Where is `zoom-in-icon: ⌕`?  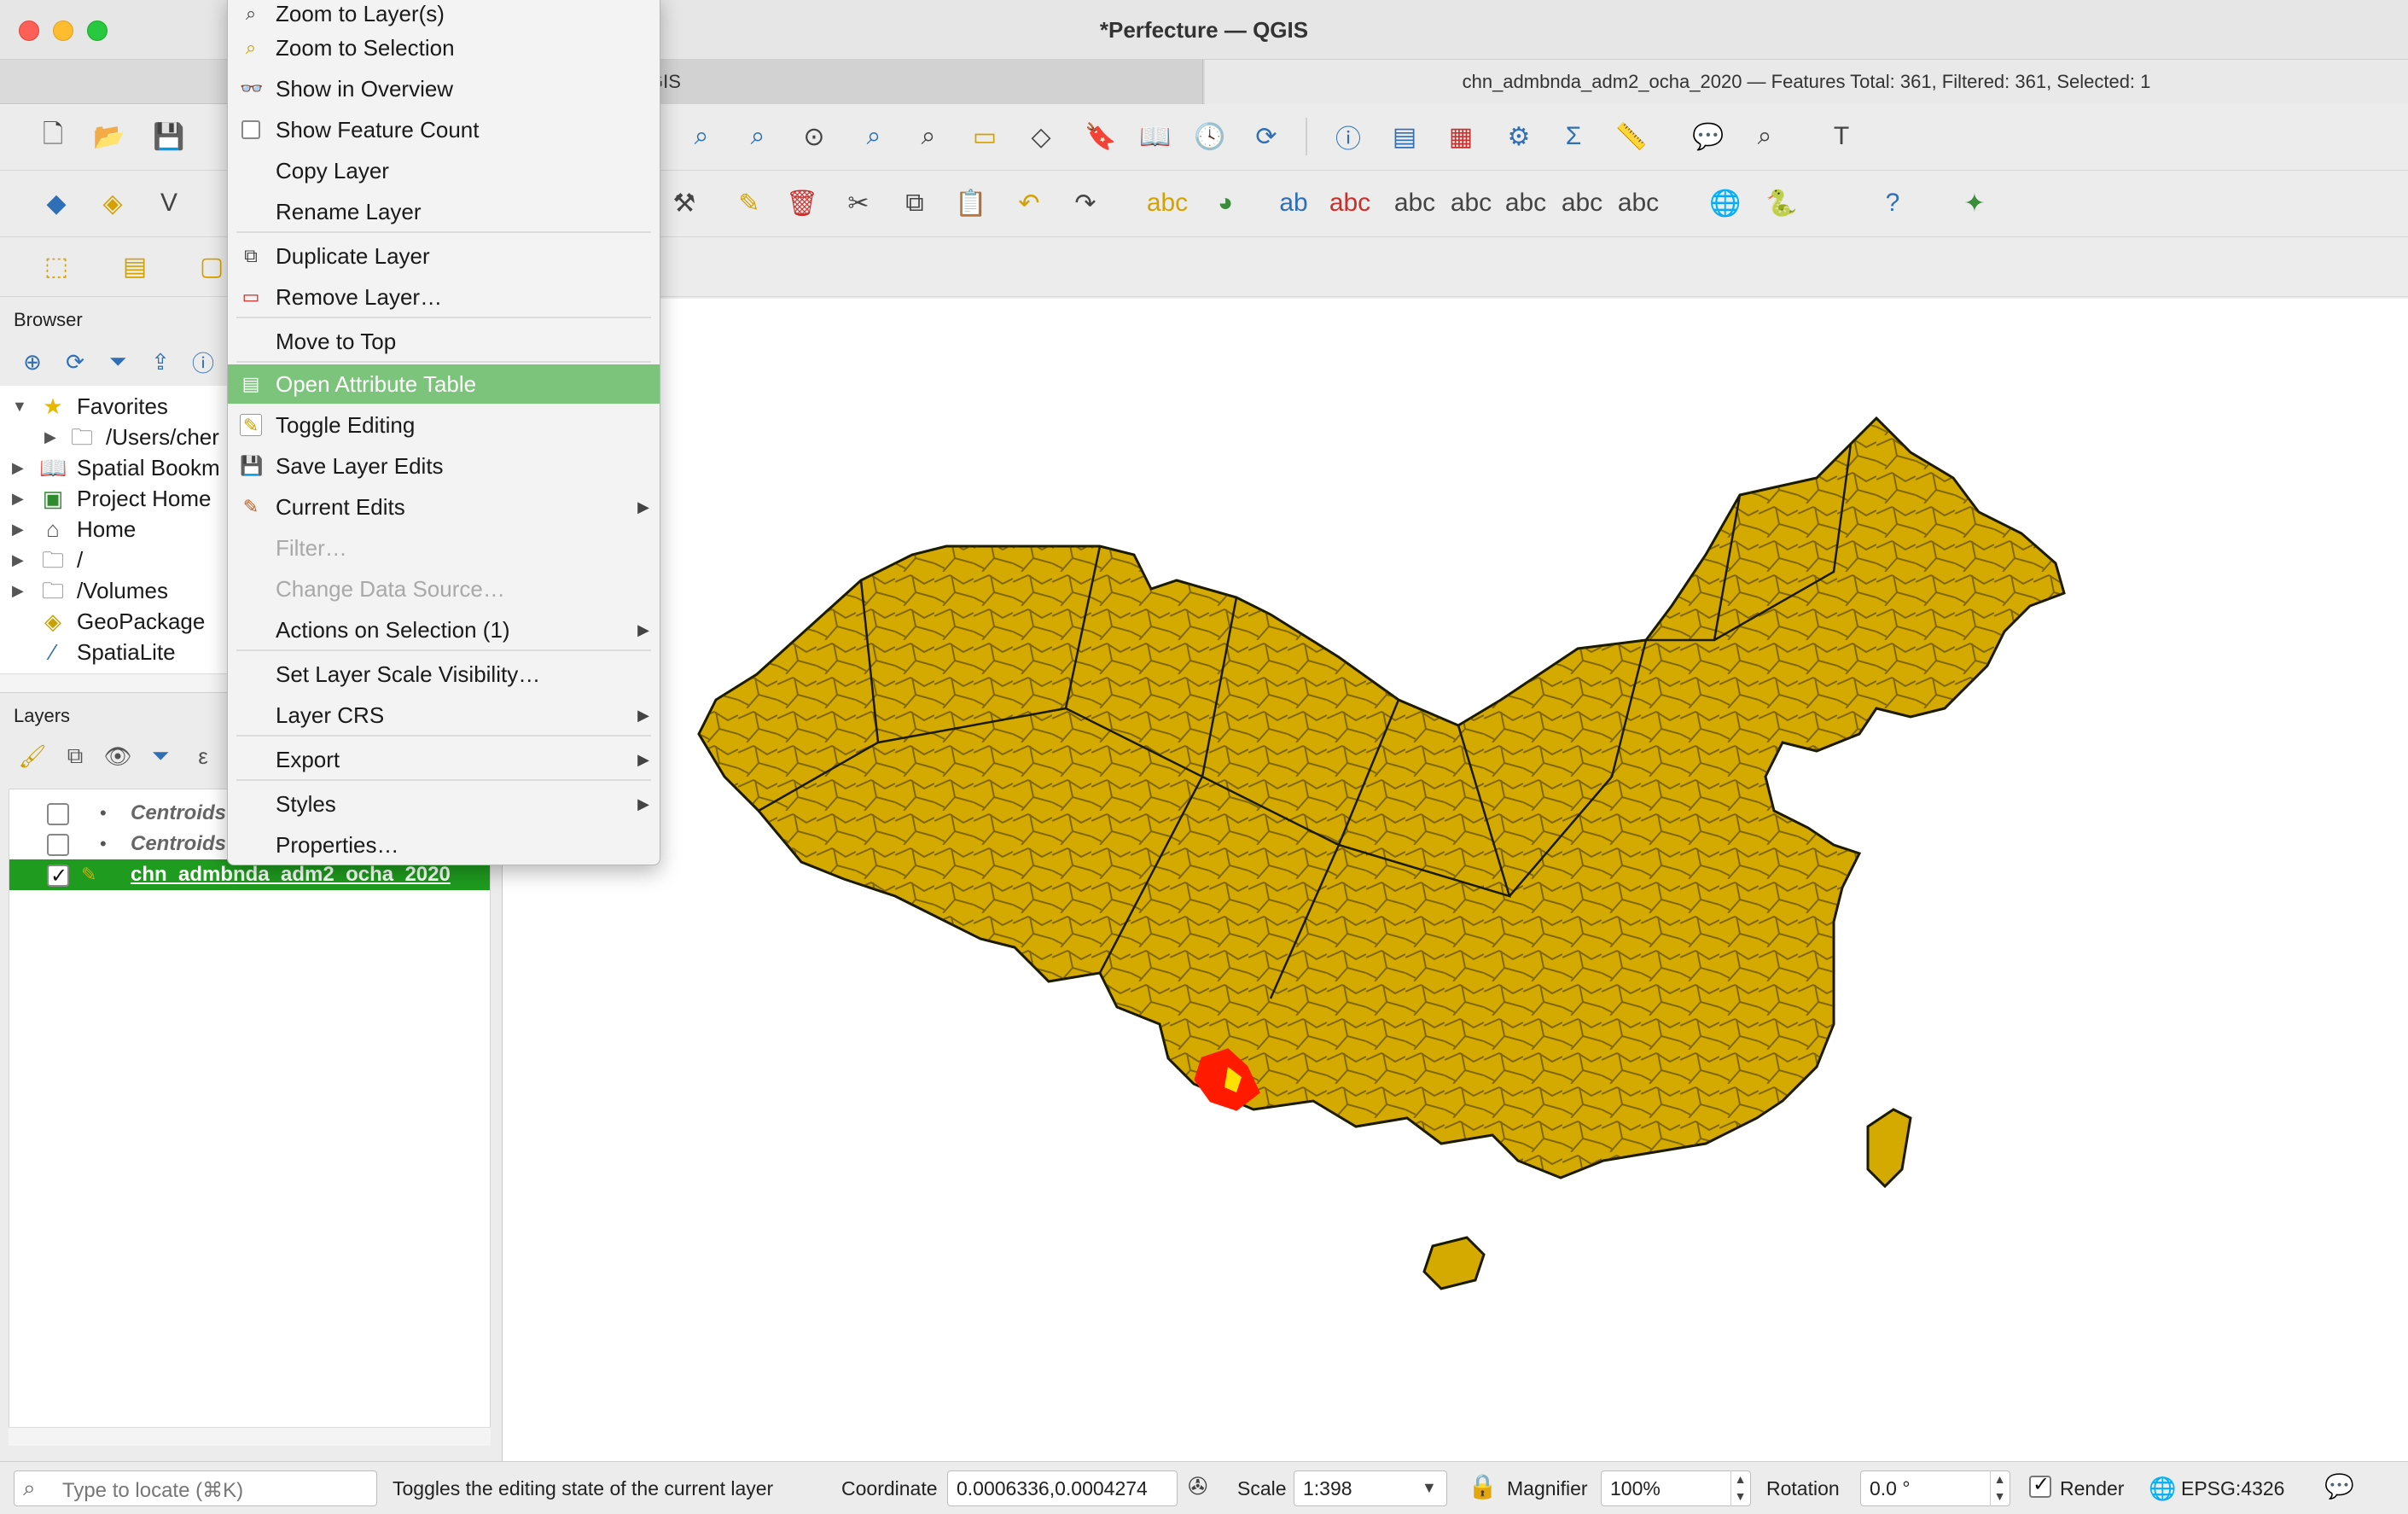 zoom-in-icon: ⌕ is located at coordinates (701, 136).